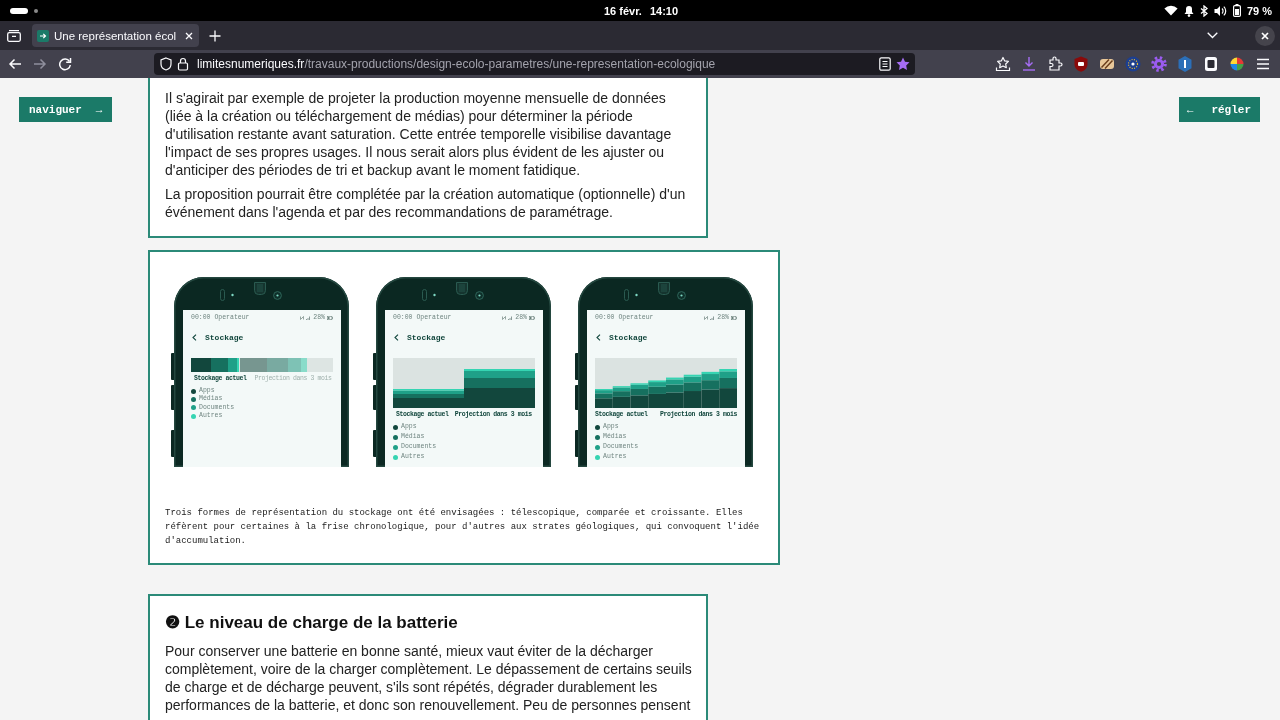  What do you see at coordinates (425, 203) in the screenshot?
I see `paragraph: La proposition pourrait être complétée par la création automatique (optionnelle) d'un événement dans l'agenda et par des recommandations de paramétrage.` at bounding box center [425, 203].